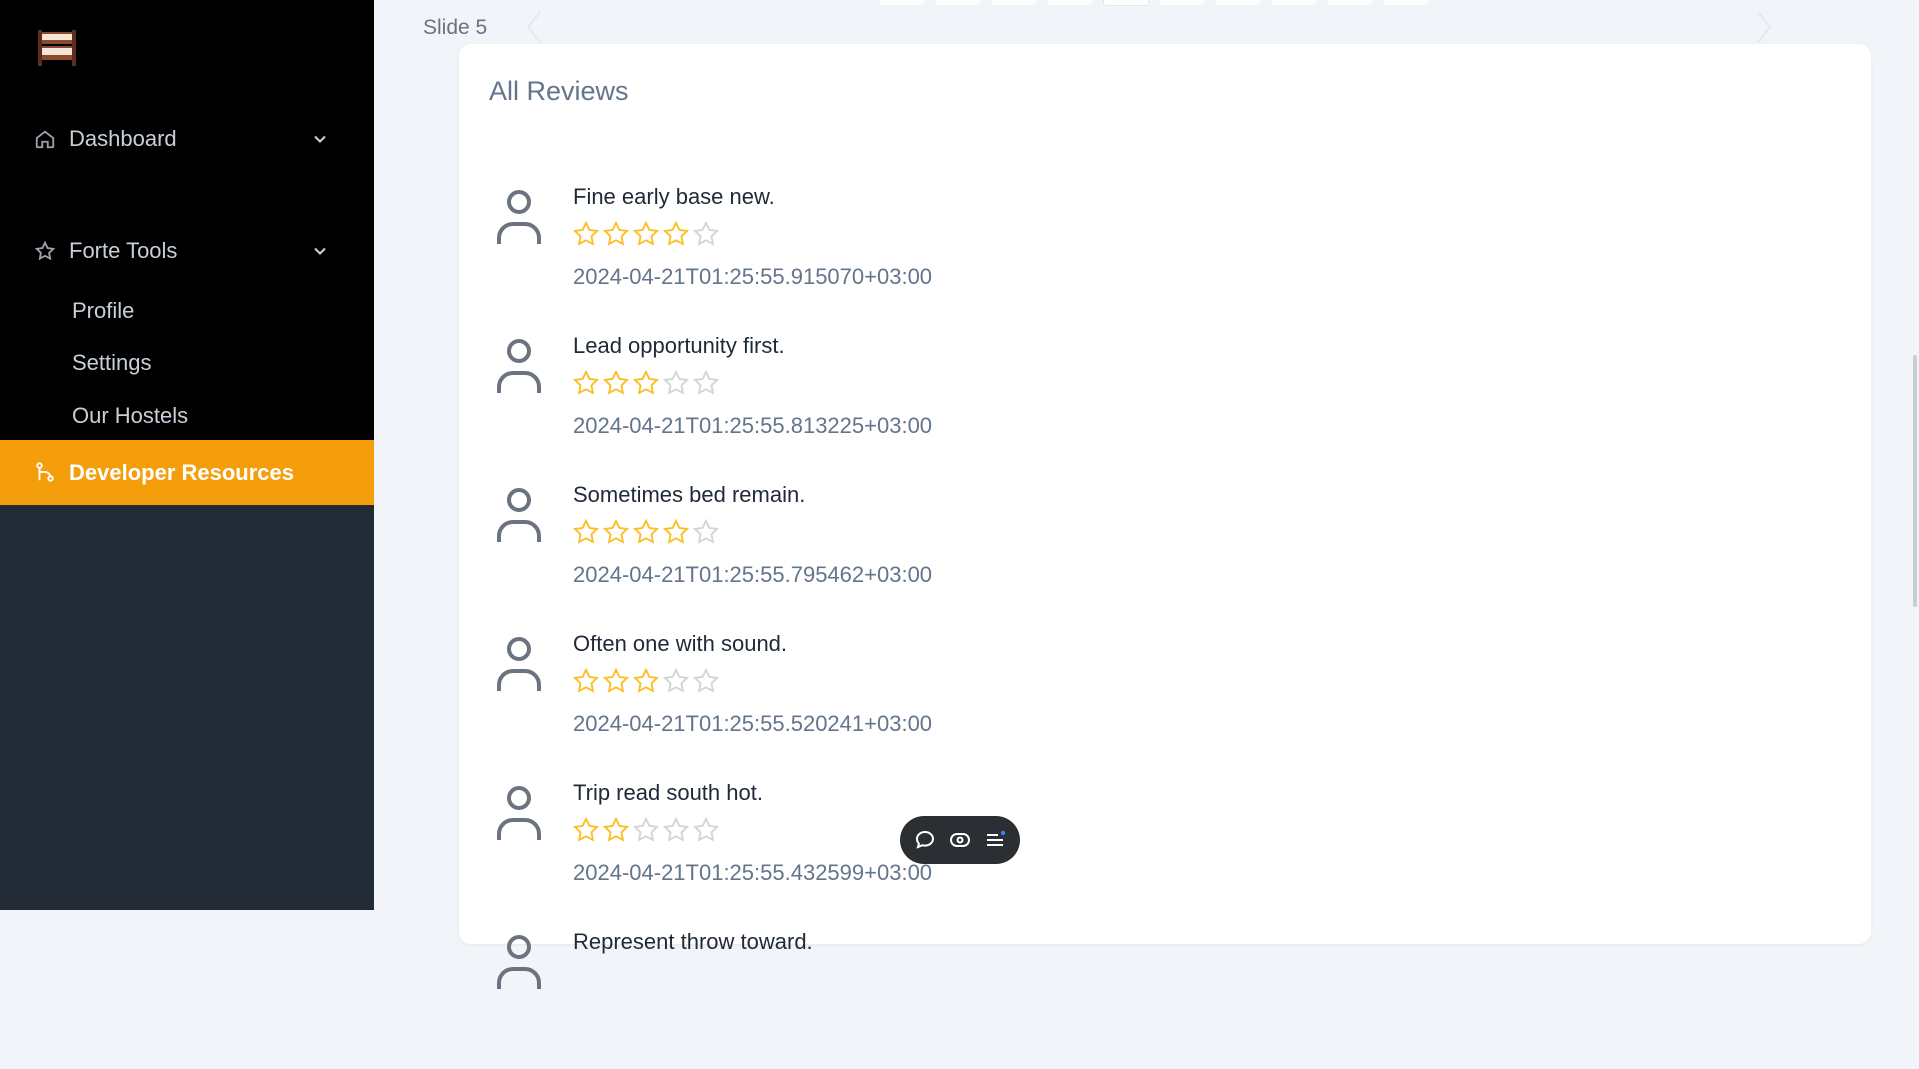 The image size is (1919, 1069). I want to click on nav-forte-tools-label: Forte Tools, so click(123, 250).